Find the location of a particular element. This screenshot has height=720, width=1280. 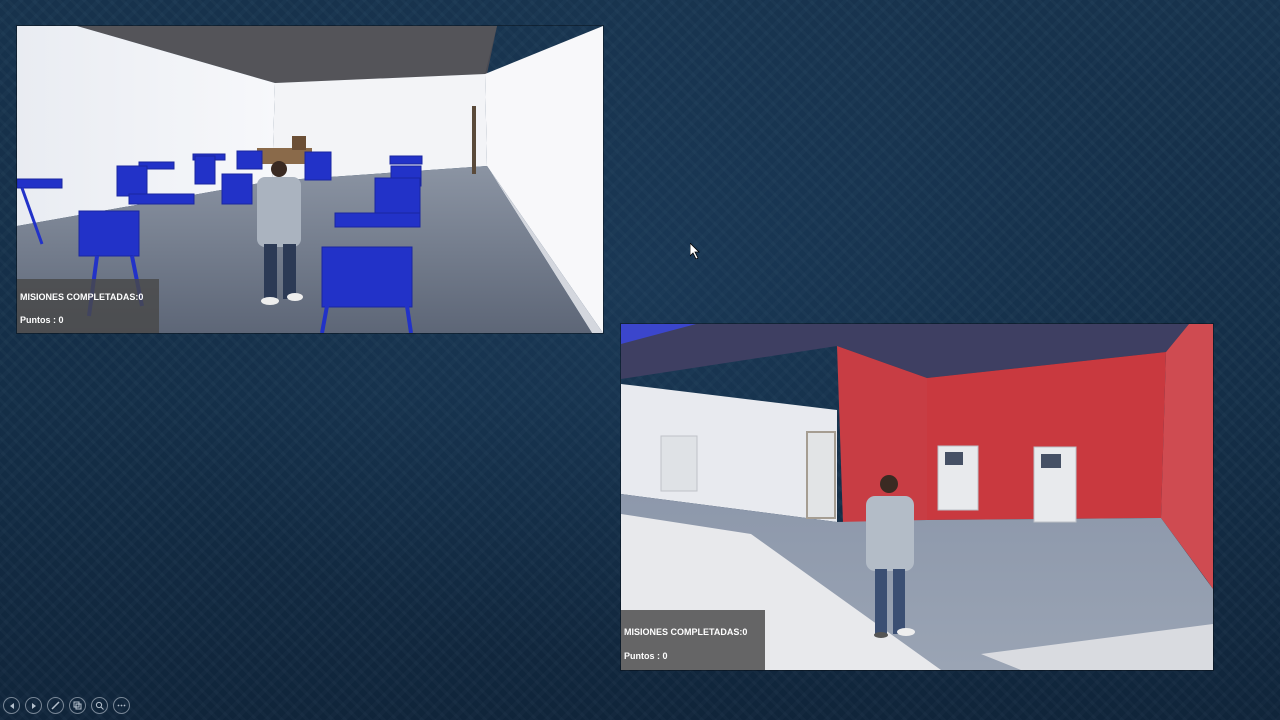

pen-icon is located at coordinates (55, 705).